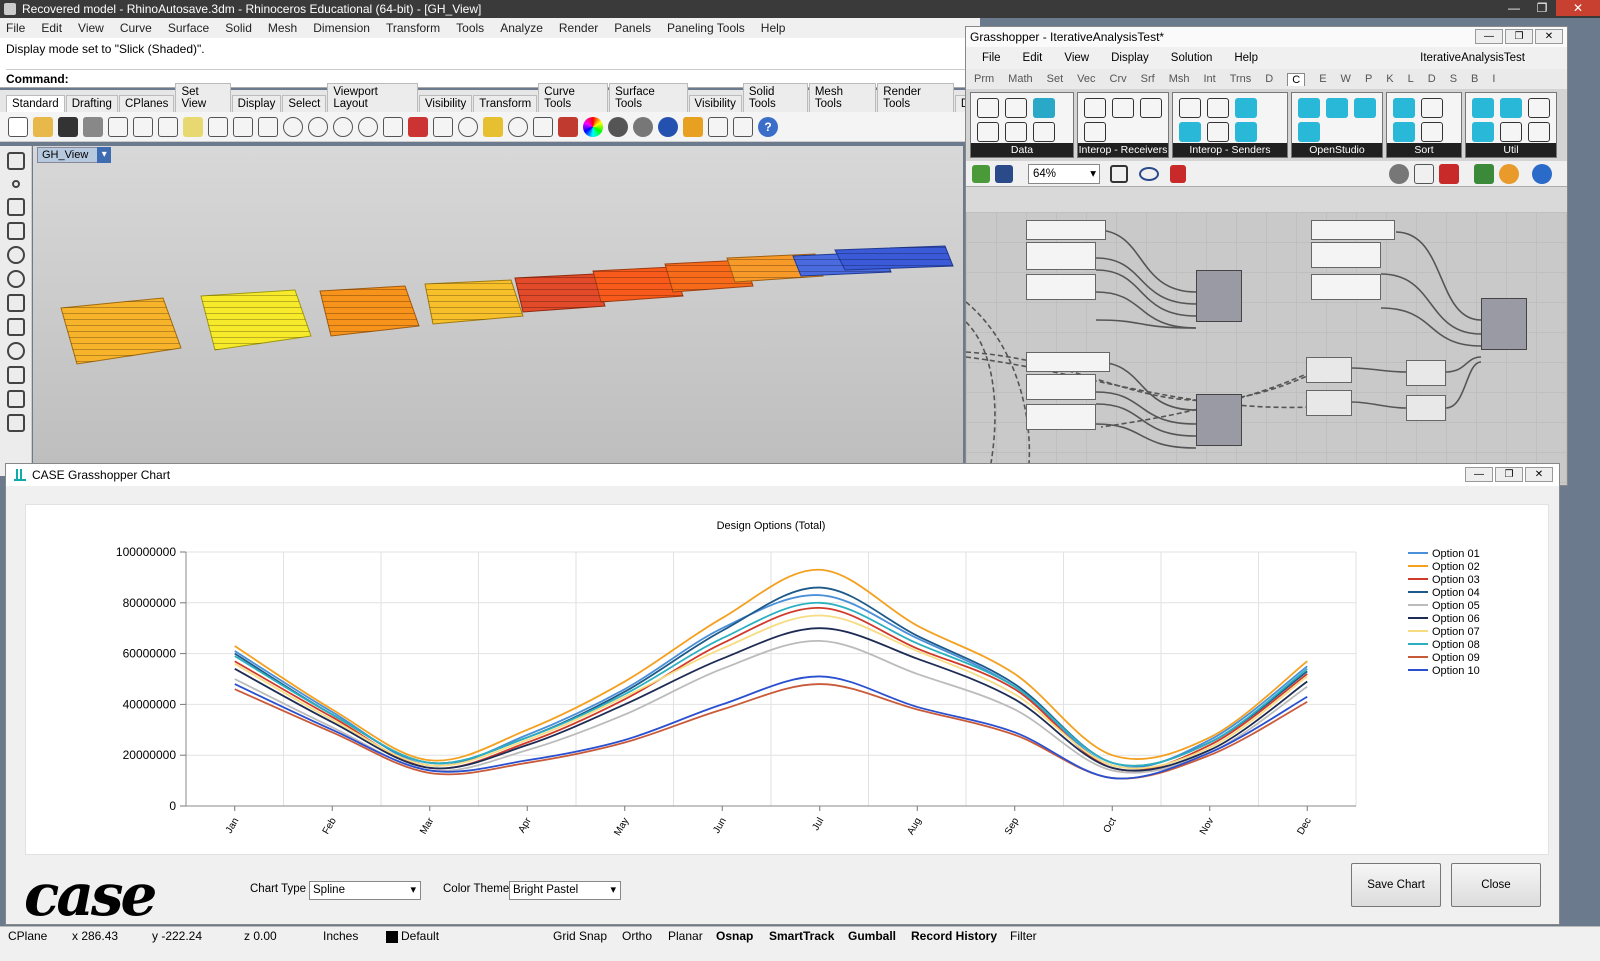  Describe the element at coordinates (118, 126) in the screenshot. I see `import-icon` at that location.